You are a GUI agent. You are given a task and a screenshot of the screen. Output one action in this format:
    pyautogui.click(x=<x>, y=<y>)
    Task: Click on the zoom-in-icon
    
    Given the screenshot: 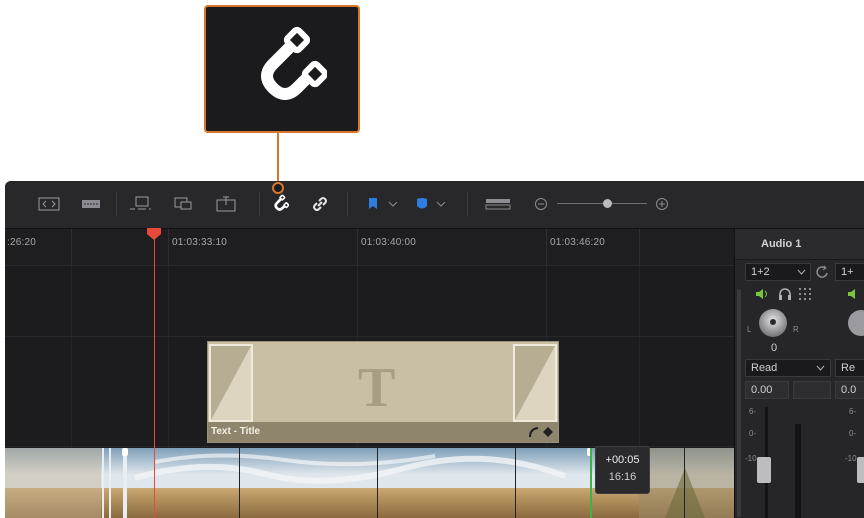 What is the action you would take?
    pyautogui.click(x=662, y=204)
    